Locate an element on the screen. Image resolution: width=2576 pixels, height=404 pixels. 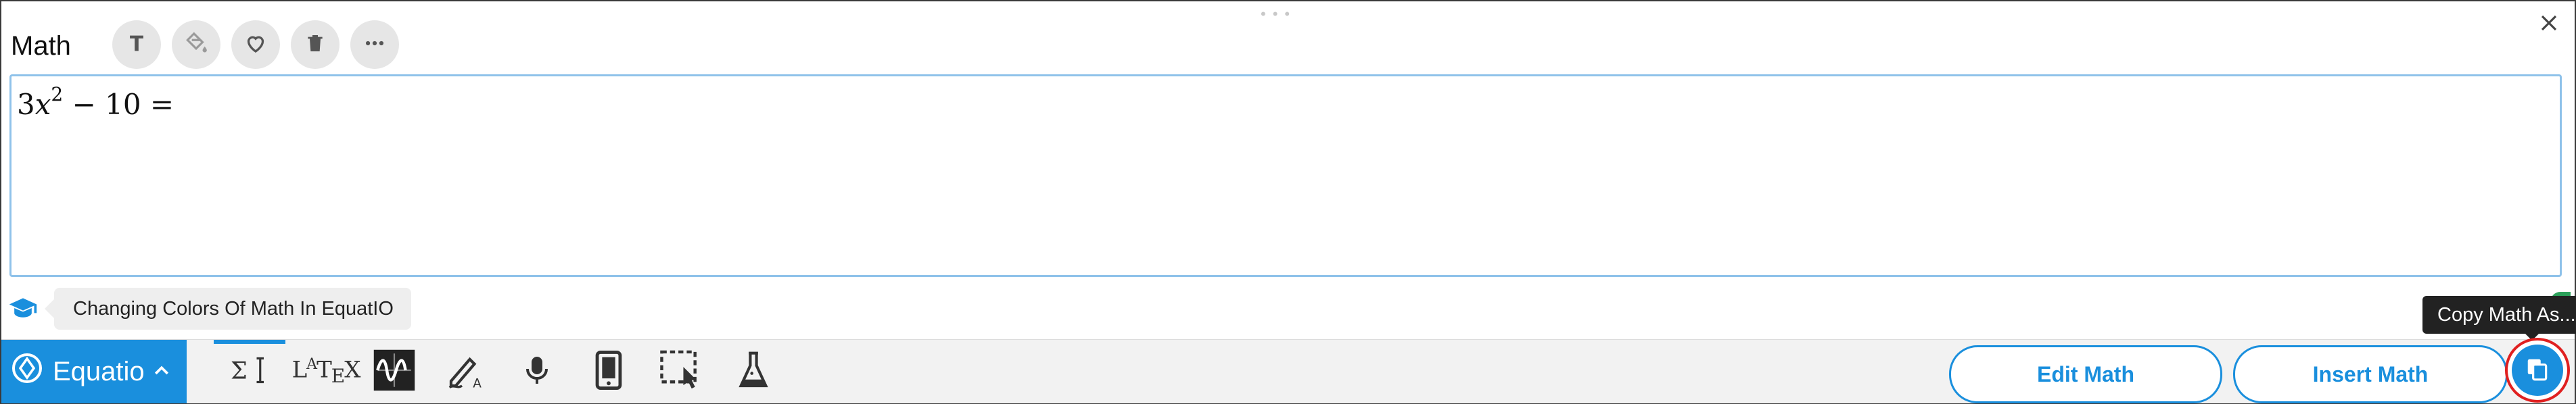
tab-math-input: Σ is located at coordinates (249, 371).